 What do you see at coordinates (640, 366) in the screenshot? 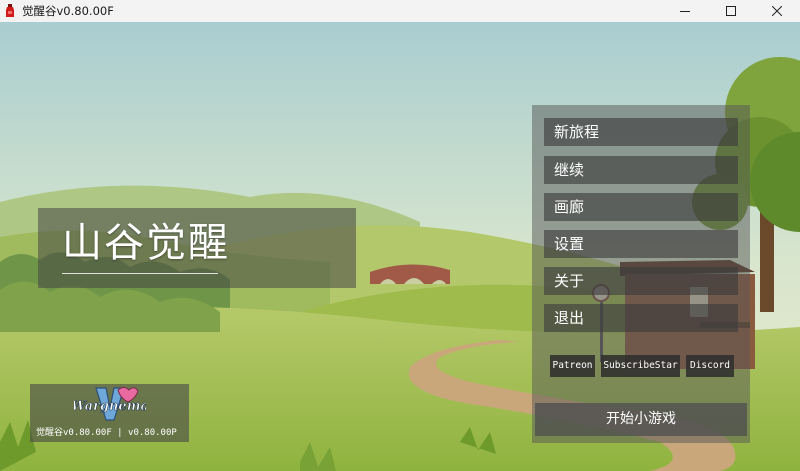
I see `subscribestar-button: SubscribeStar` at bounding box center [640, 366].